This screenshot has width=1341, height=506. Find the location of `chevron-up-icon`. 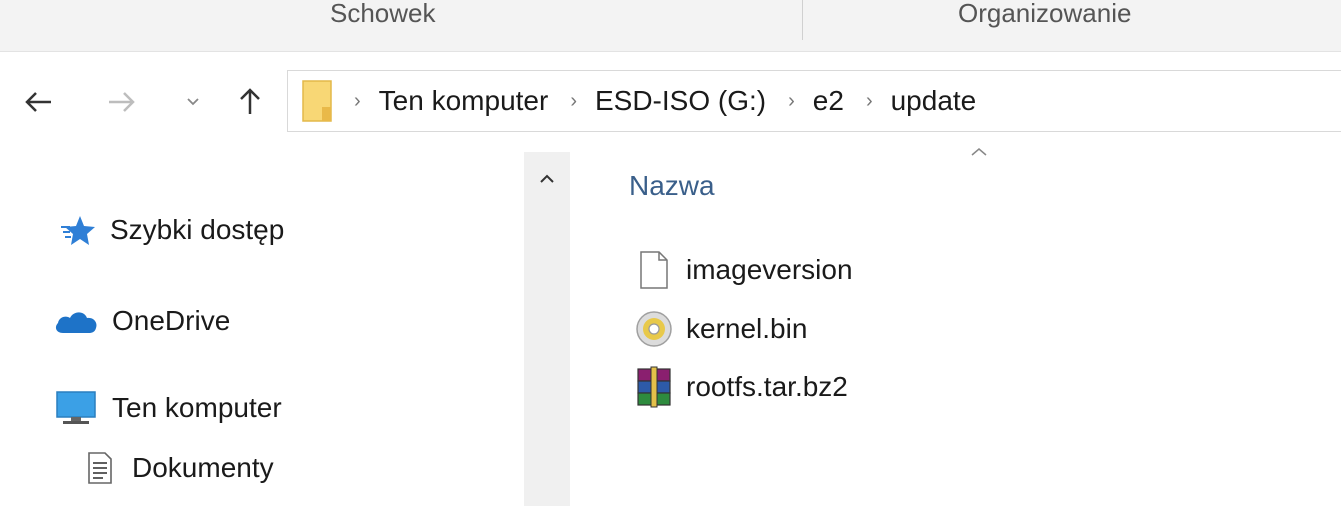

chevron-up-icon is located at coordinates (547, 178).